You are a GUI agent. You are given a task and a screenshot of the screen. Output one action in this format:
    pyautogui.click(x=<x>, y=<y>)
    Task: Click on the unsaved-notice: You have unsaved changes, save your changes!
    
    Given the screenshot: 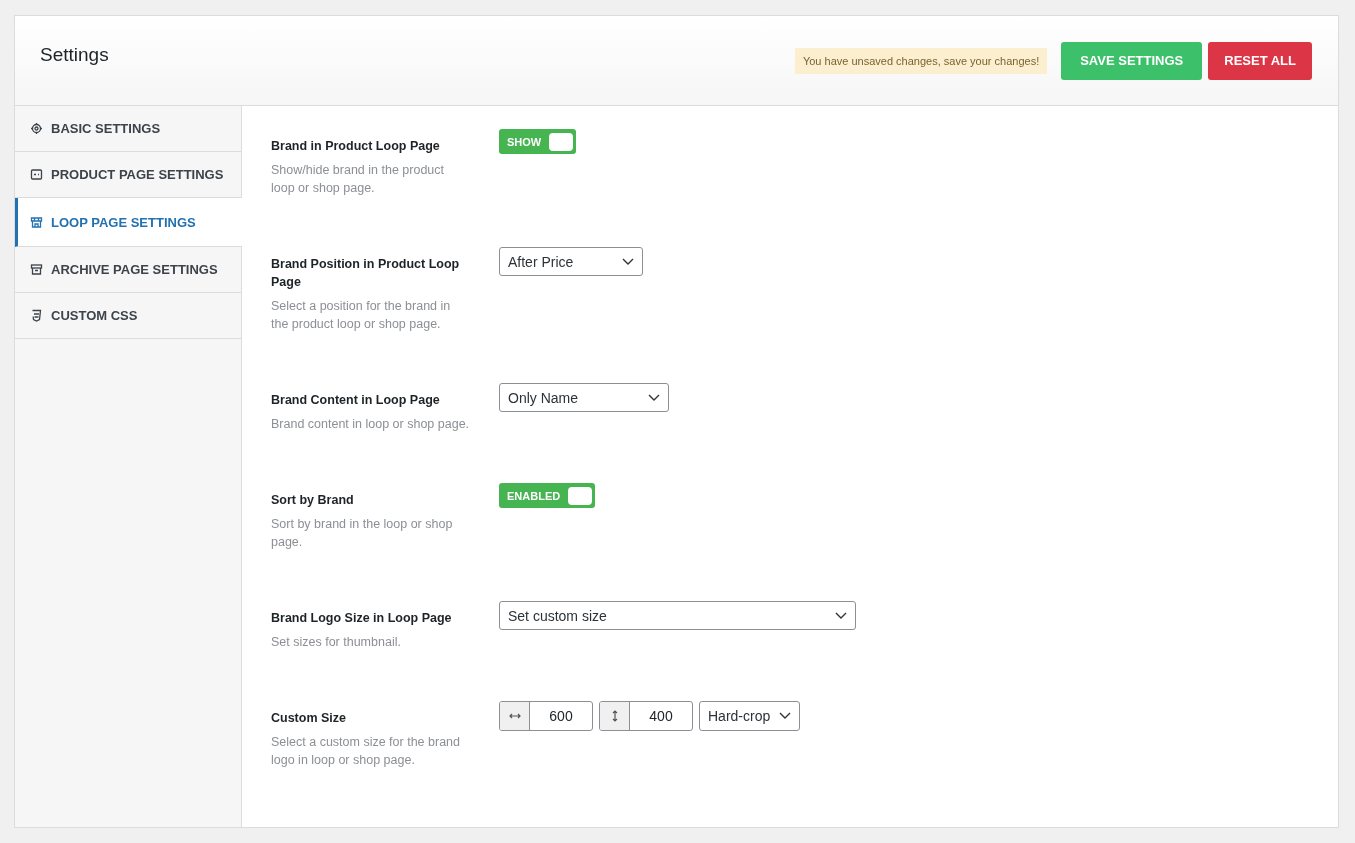 What is the action you would take?
    pyautogui.click(x=921, y=60)
    